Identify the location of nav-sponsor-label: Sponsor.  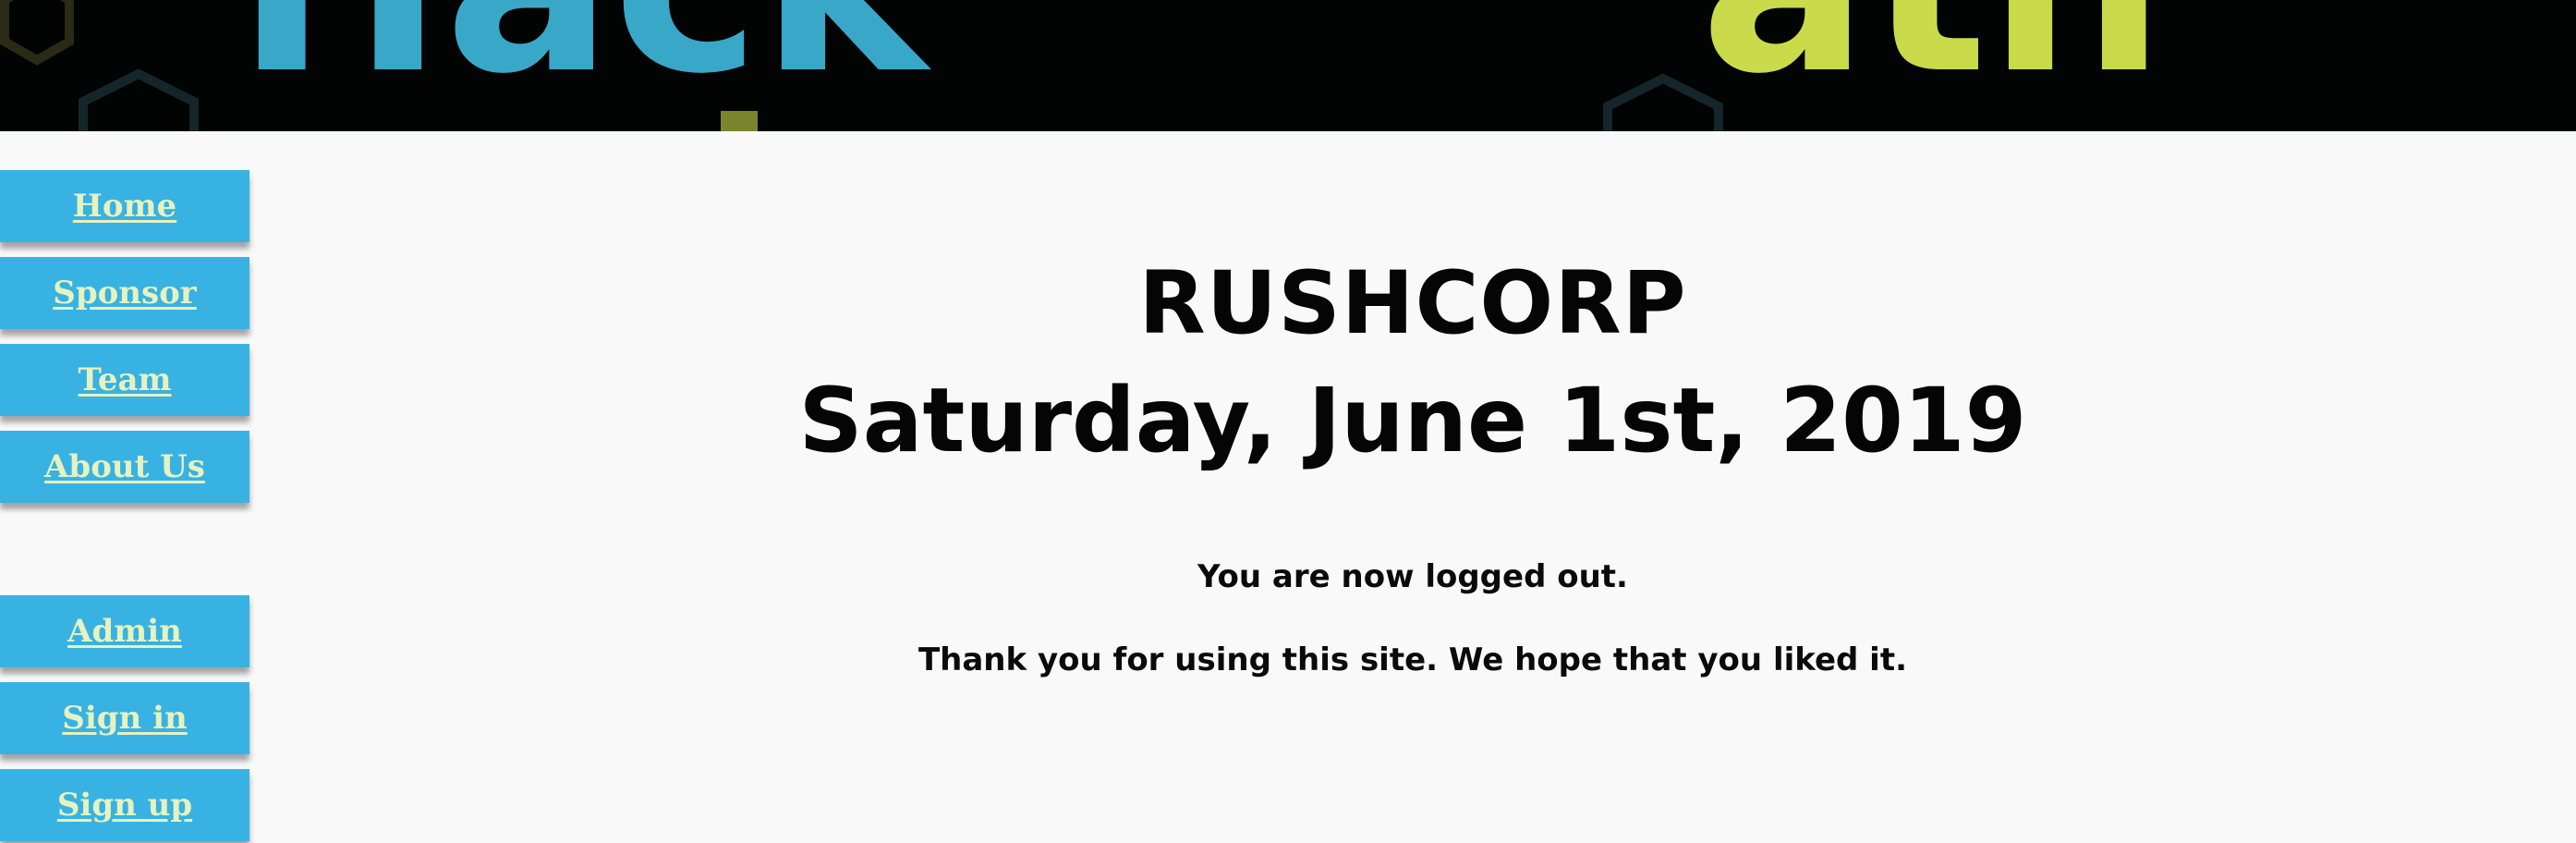
(124, 294).